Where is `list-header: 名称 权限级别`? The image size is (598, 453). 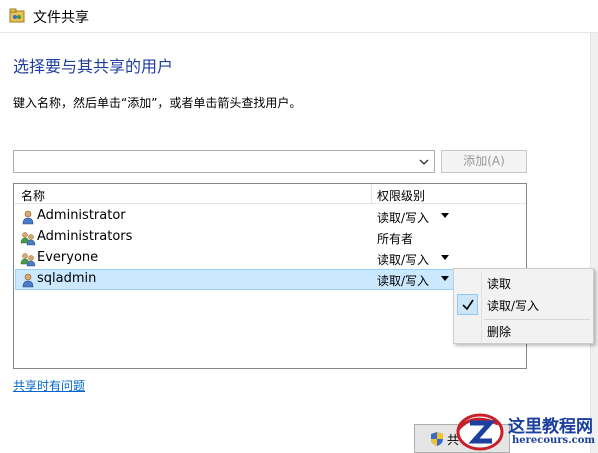
list-header: 名称 权限级别 is located at coordinates (270, 194).